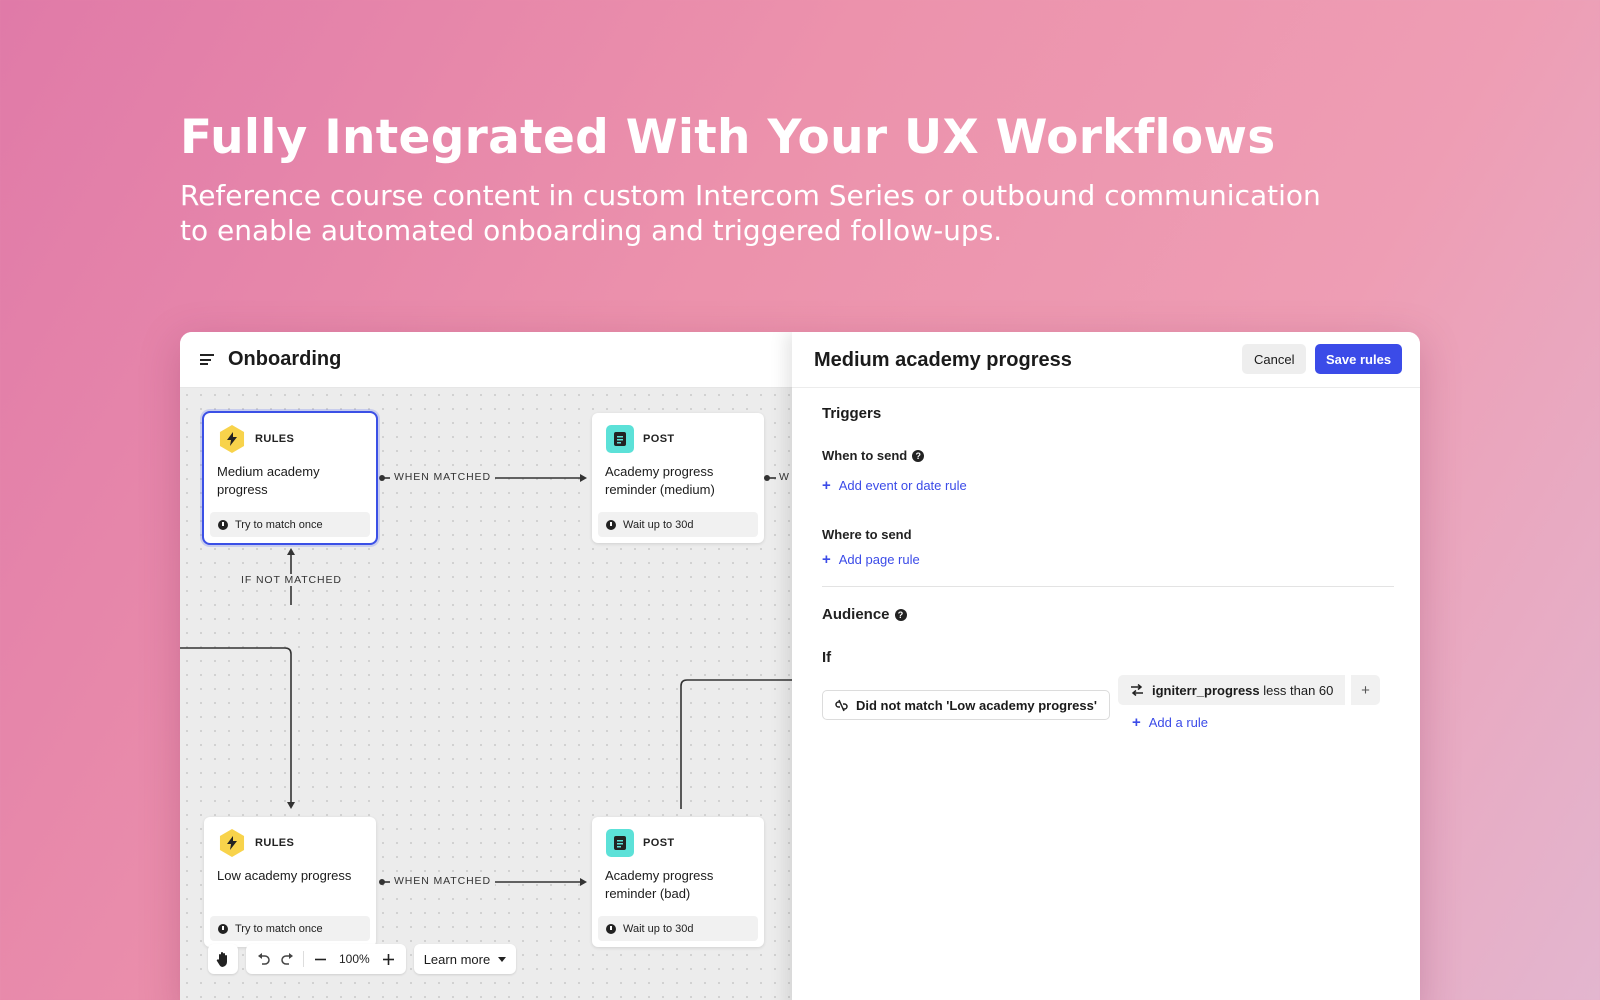 This screenshot has height=1000, width=1600. Describe the element at coordinates (303, 959) in the screenshot. I see `toolbar-divider` at that location.